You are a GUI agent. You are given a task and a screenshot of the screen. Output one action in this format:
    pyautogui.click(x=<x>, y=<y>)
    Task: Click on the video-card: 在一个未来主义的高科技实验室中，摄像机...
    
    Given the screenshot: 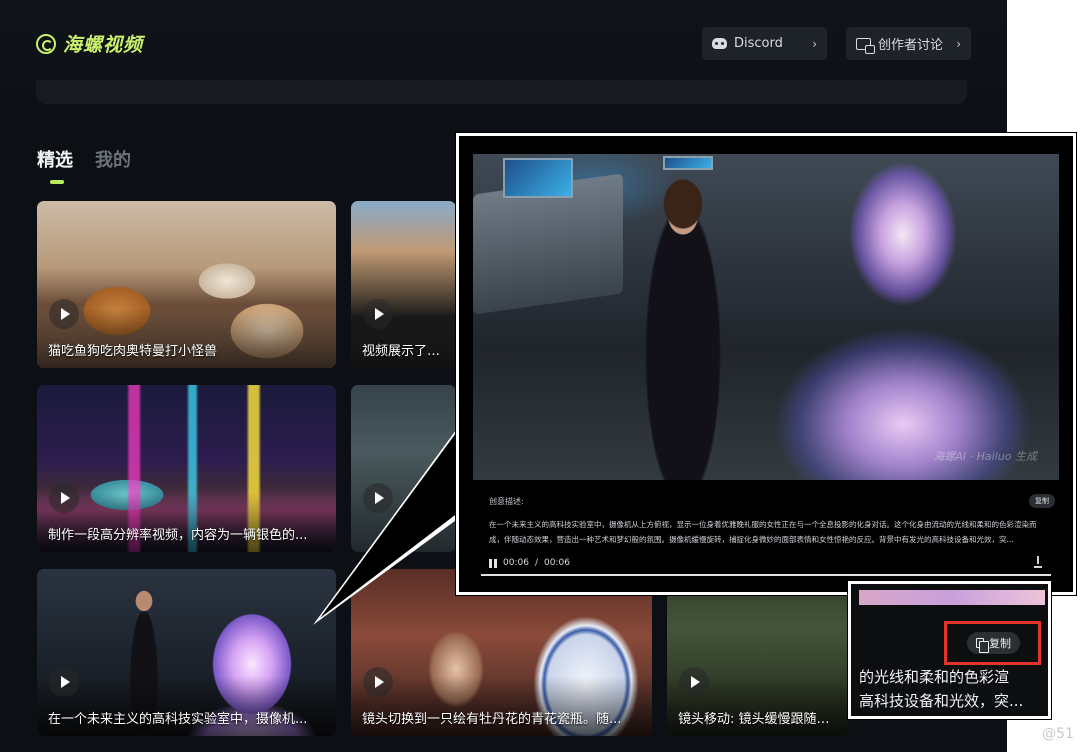 What is the action you would take?
    pyautogui.click(x=186, y=652)
    